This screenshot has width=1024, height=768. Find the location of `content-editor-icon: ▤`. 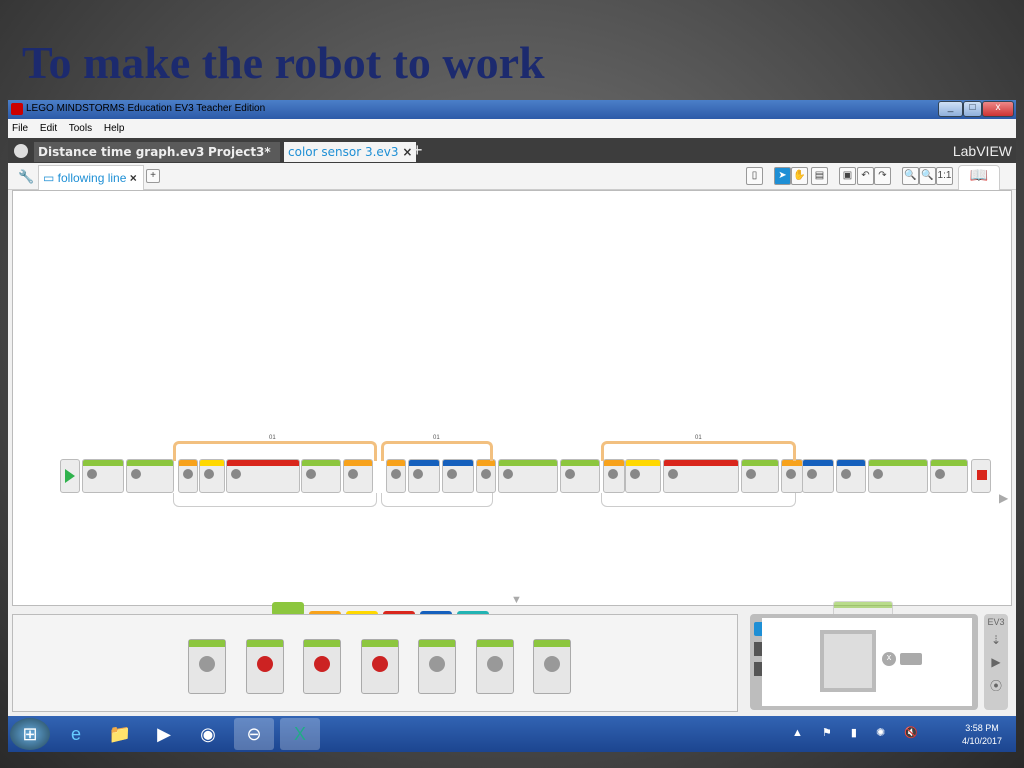

content-editor-icon: ▤ is located at coordinates (819, 176).